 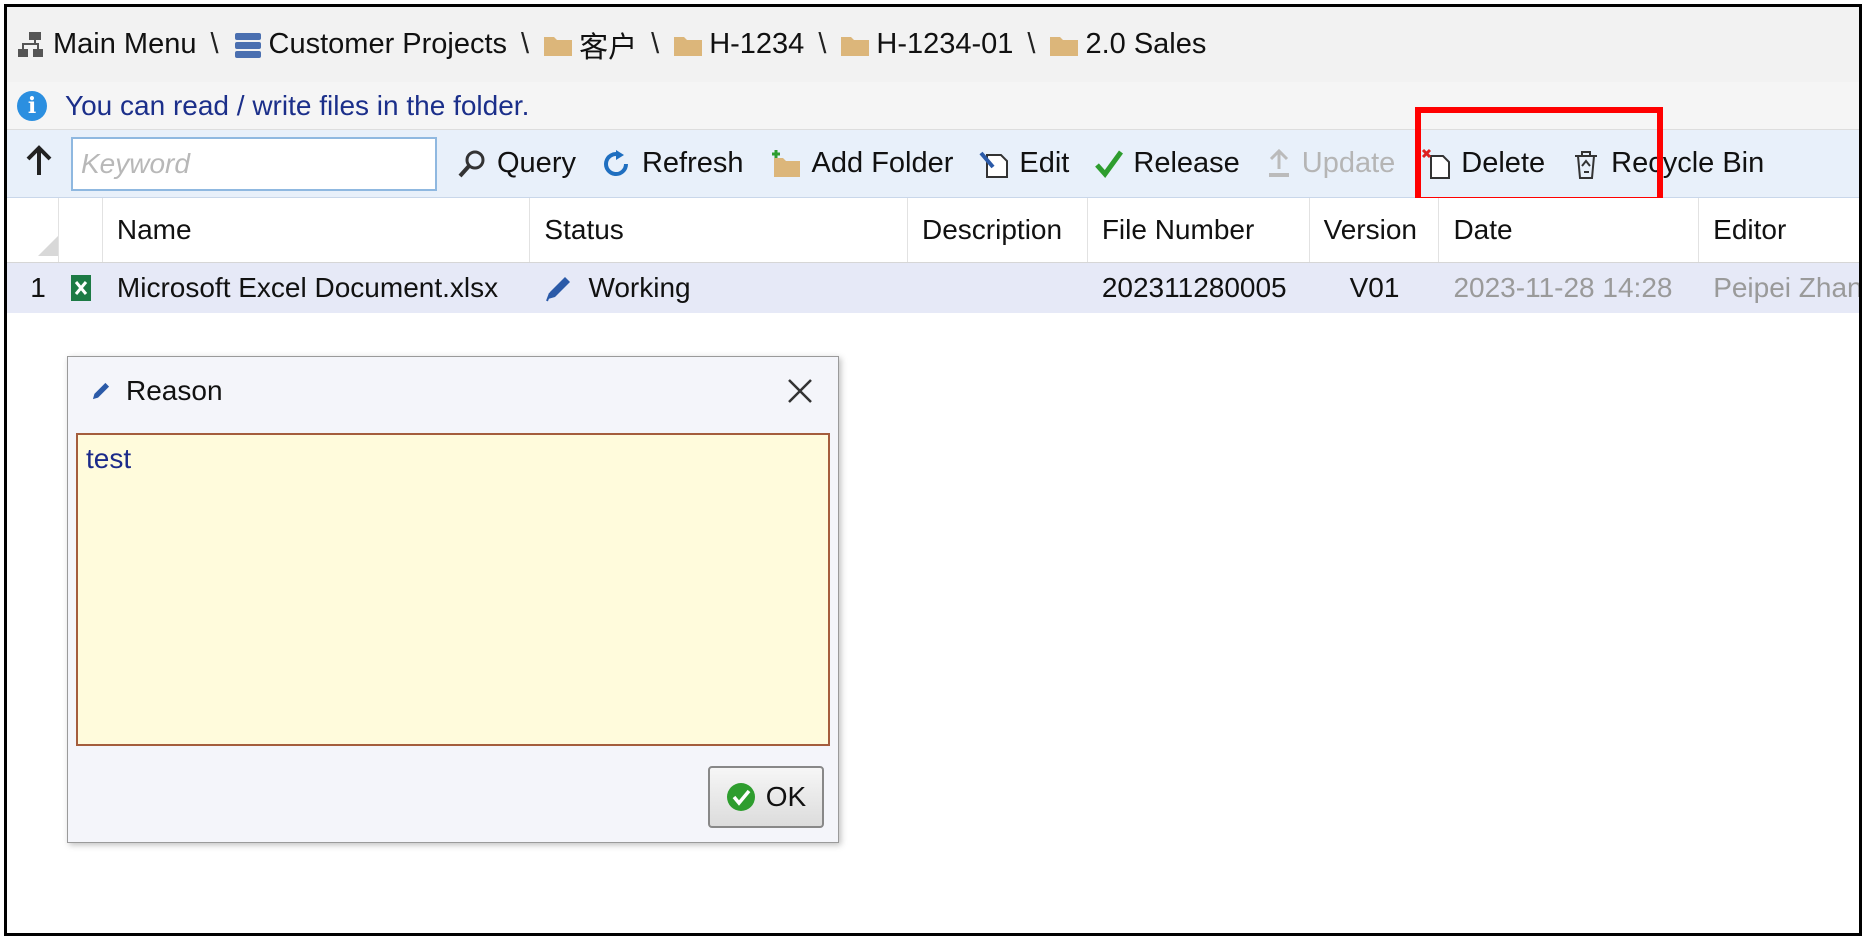 What do you see at coordinates (81, 288) in the screenshot?
I see `excel-file-icon` at bounding box center [81, 288].